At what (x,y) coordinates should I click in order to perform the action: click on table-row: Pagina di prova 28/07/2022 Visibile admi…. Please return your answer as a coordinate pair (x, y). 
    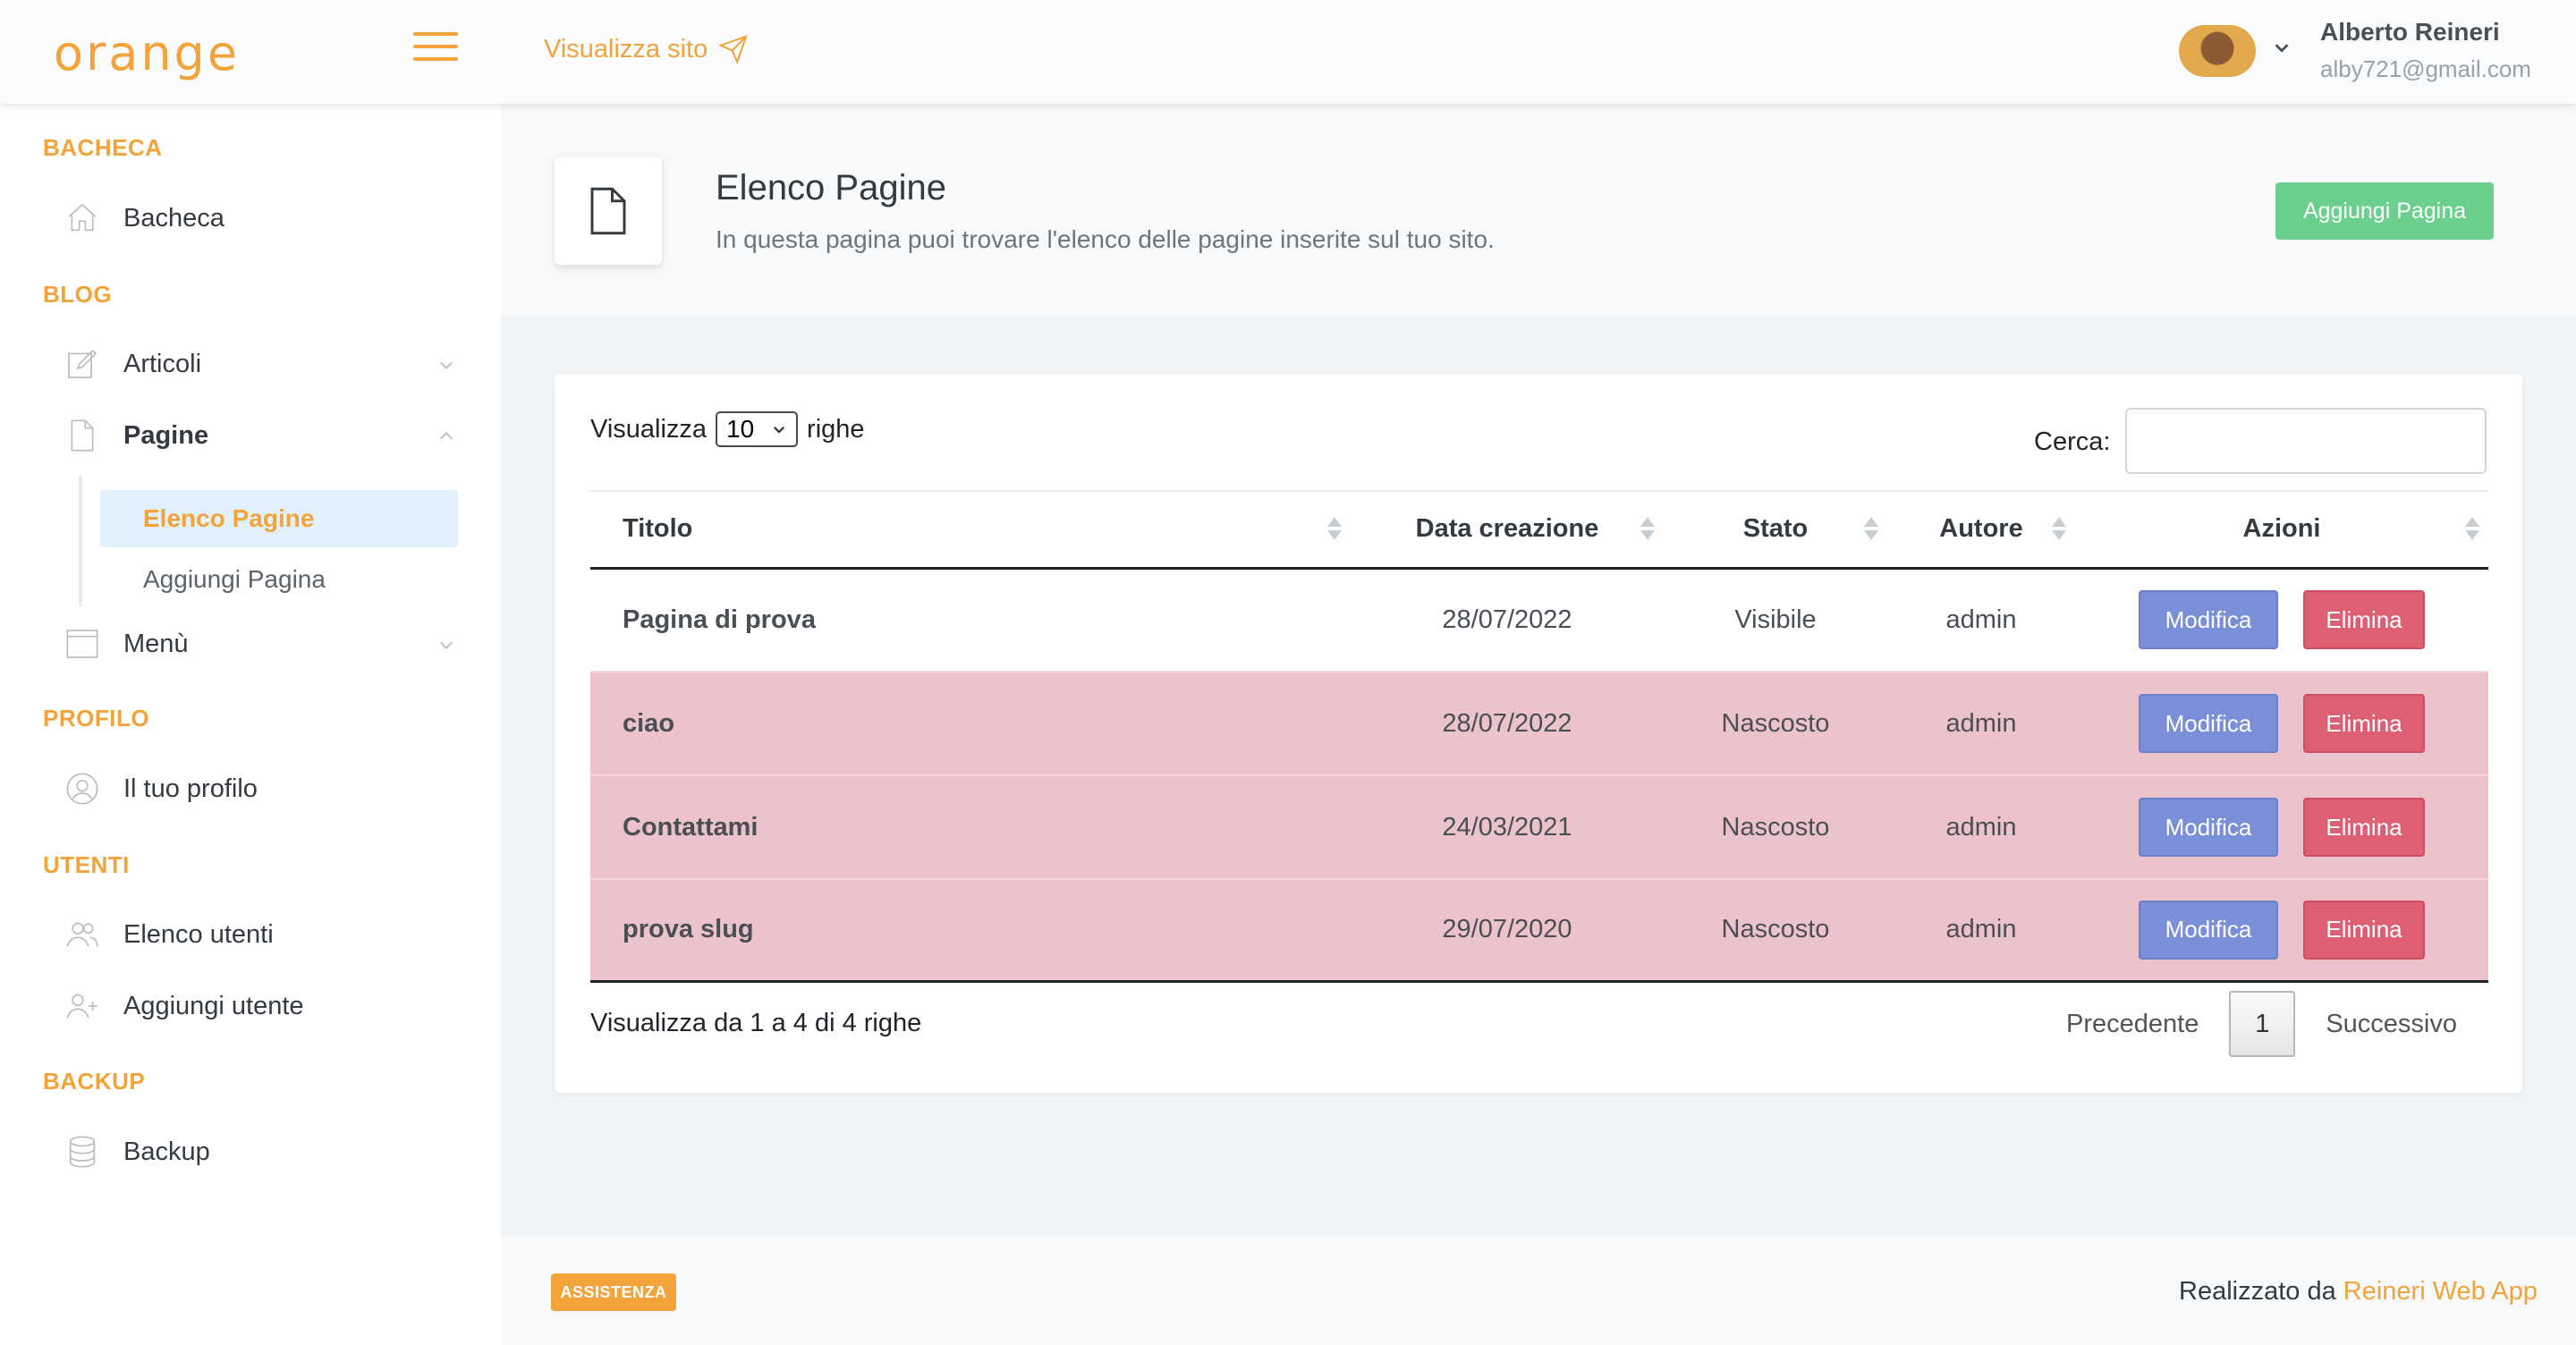
    Looking at the image, I should click on (1539, 620).